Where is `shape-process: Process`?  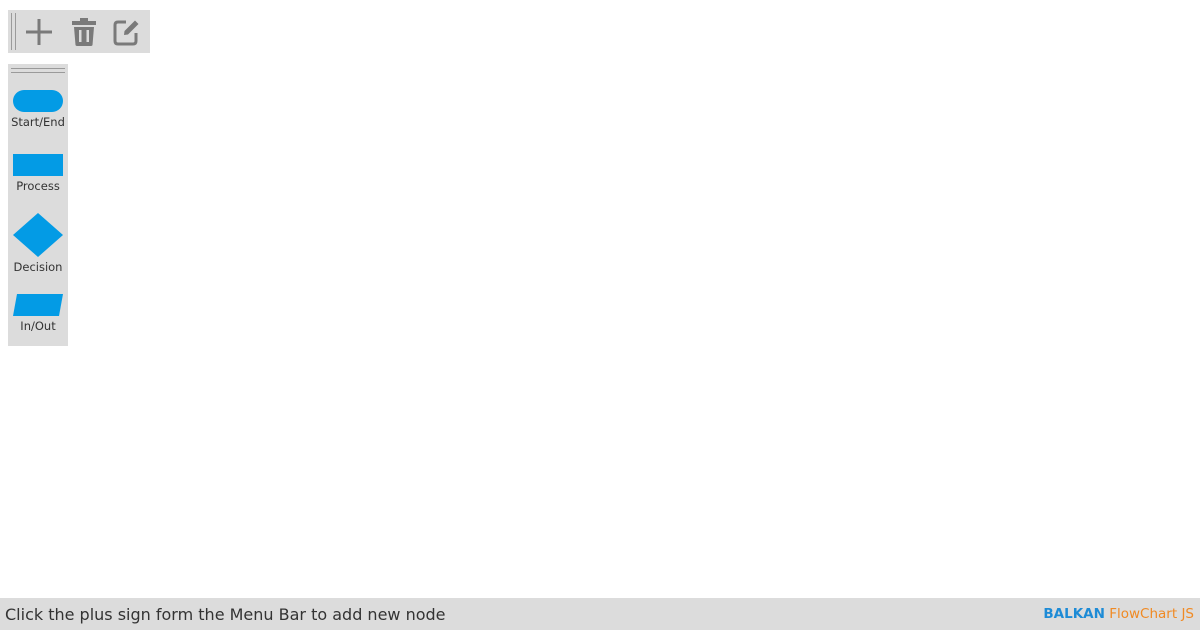
shape-process: Process is located at coordinates (38, 173).